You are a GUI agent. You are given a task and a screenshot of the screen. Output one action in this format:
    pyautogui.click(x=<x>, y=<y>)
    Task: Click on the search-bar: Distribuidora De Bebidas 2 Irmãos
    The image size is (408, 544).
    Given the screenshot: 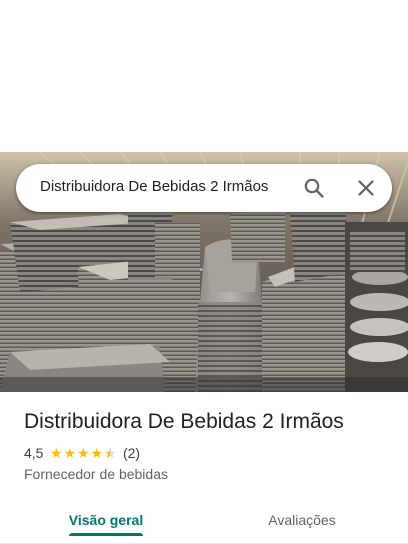 What is the action you would take?
    pyautogui.click(x=204, y=188)
    